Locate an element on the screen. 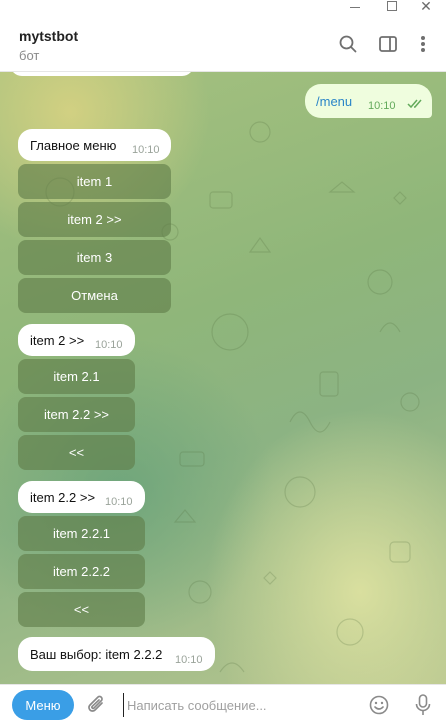  inline-button-item-2-2: item 2.2 >> is located at coordinates (76, 414).